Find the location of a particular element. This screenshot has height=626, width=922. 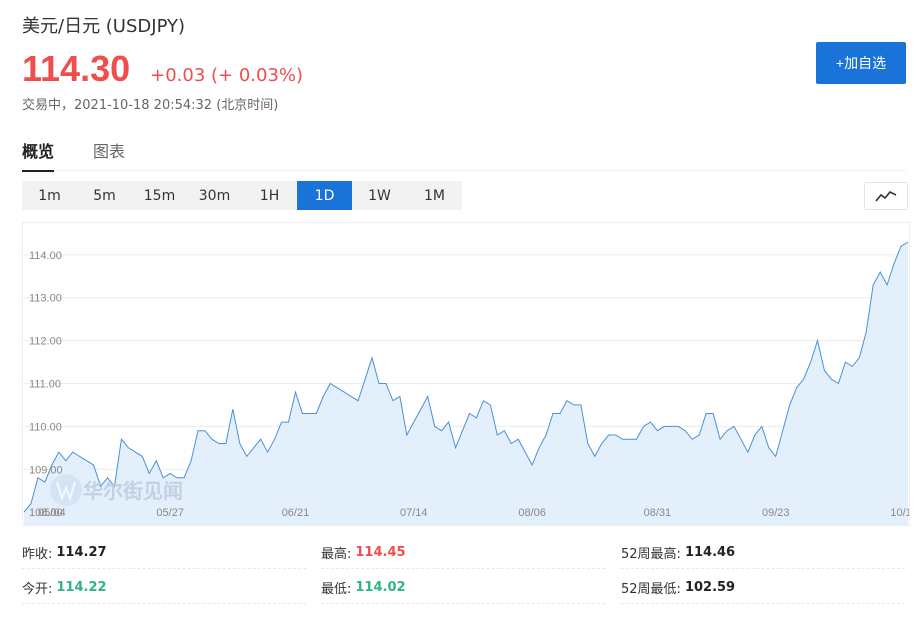

x-tick-label: 08/31 is located at coordinates (658, 513).